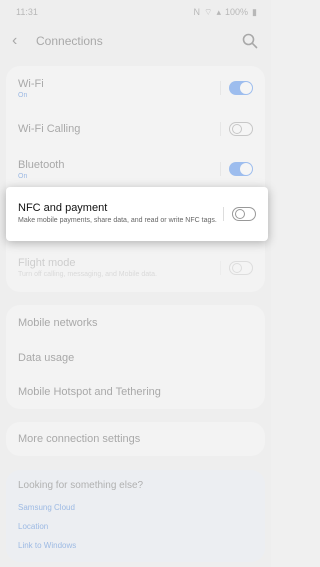 This screenshot has height=567, width=320. What do you see at coordinates (79, 439) in the screenshot?
I see `more-settings-label: More connection settings` at bounding box center [79, 439].